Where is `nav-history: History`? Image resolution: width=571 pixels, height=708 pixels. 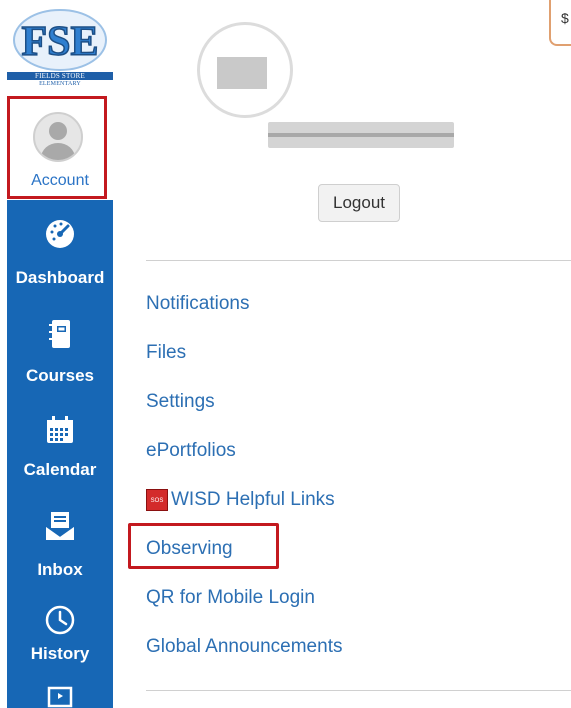
nav-history: History is located at coordinates (60, 639).